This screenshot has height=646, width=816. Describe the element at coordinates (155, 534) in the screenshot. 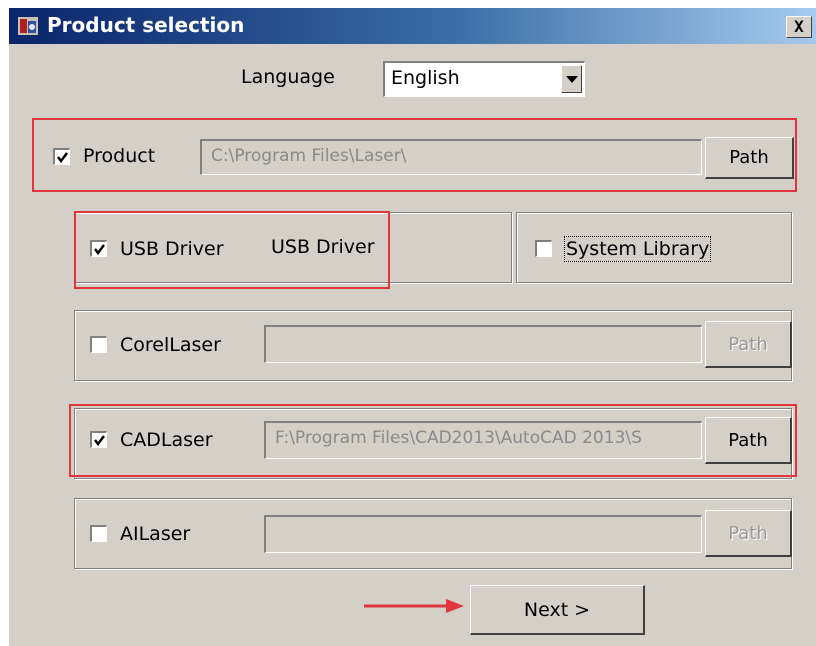

I see `ai-laser-label: AILaser` at that location.